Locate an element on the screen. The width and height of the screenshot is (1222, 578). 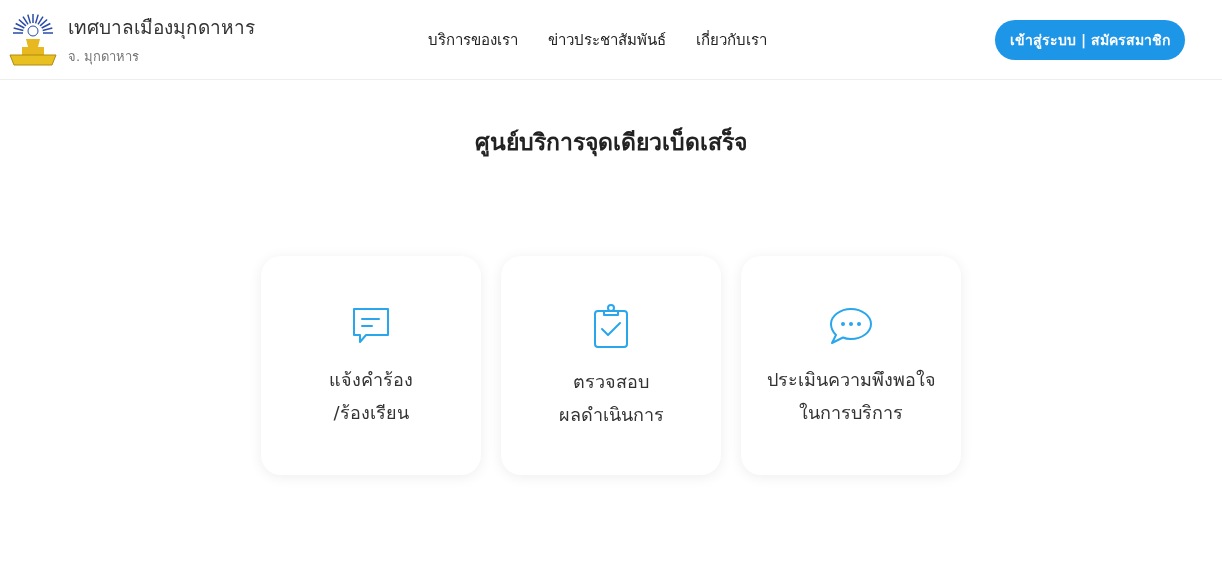
emblem-logo is located at coordinates (33, 39).